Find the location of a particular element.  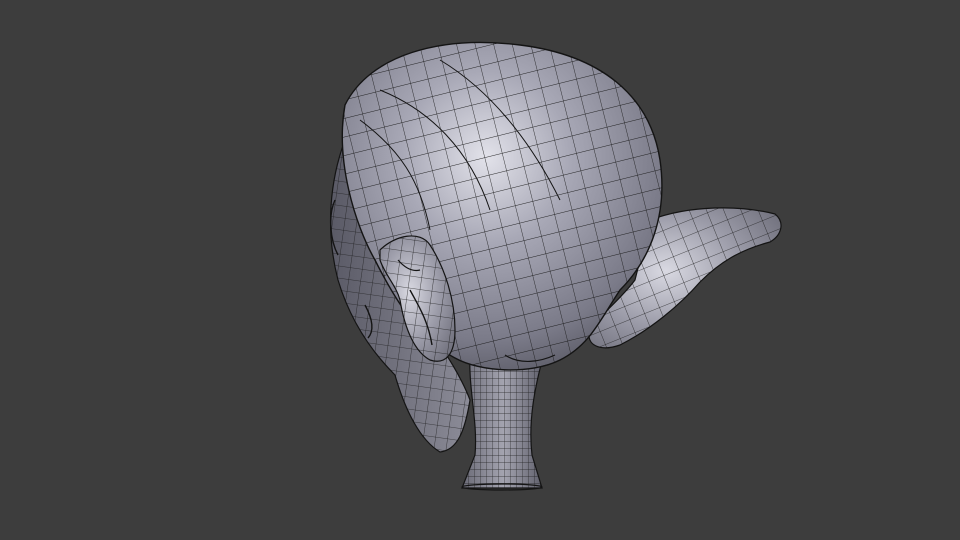

neck-mesh is located at coordinates (503, 420).